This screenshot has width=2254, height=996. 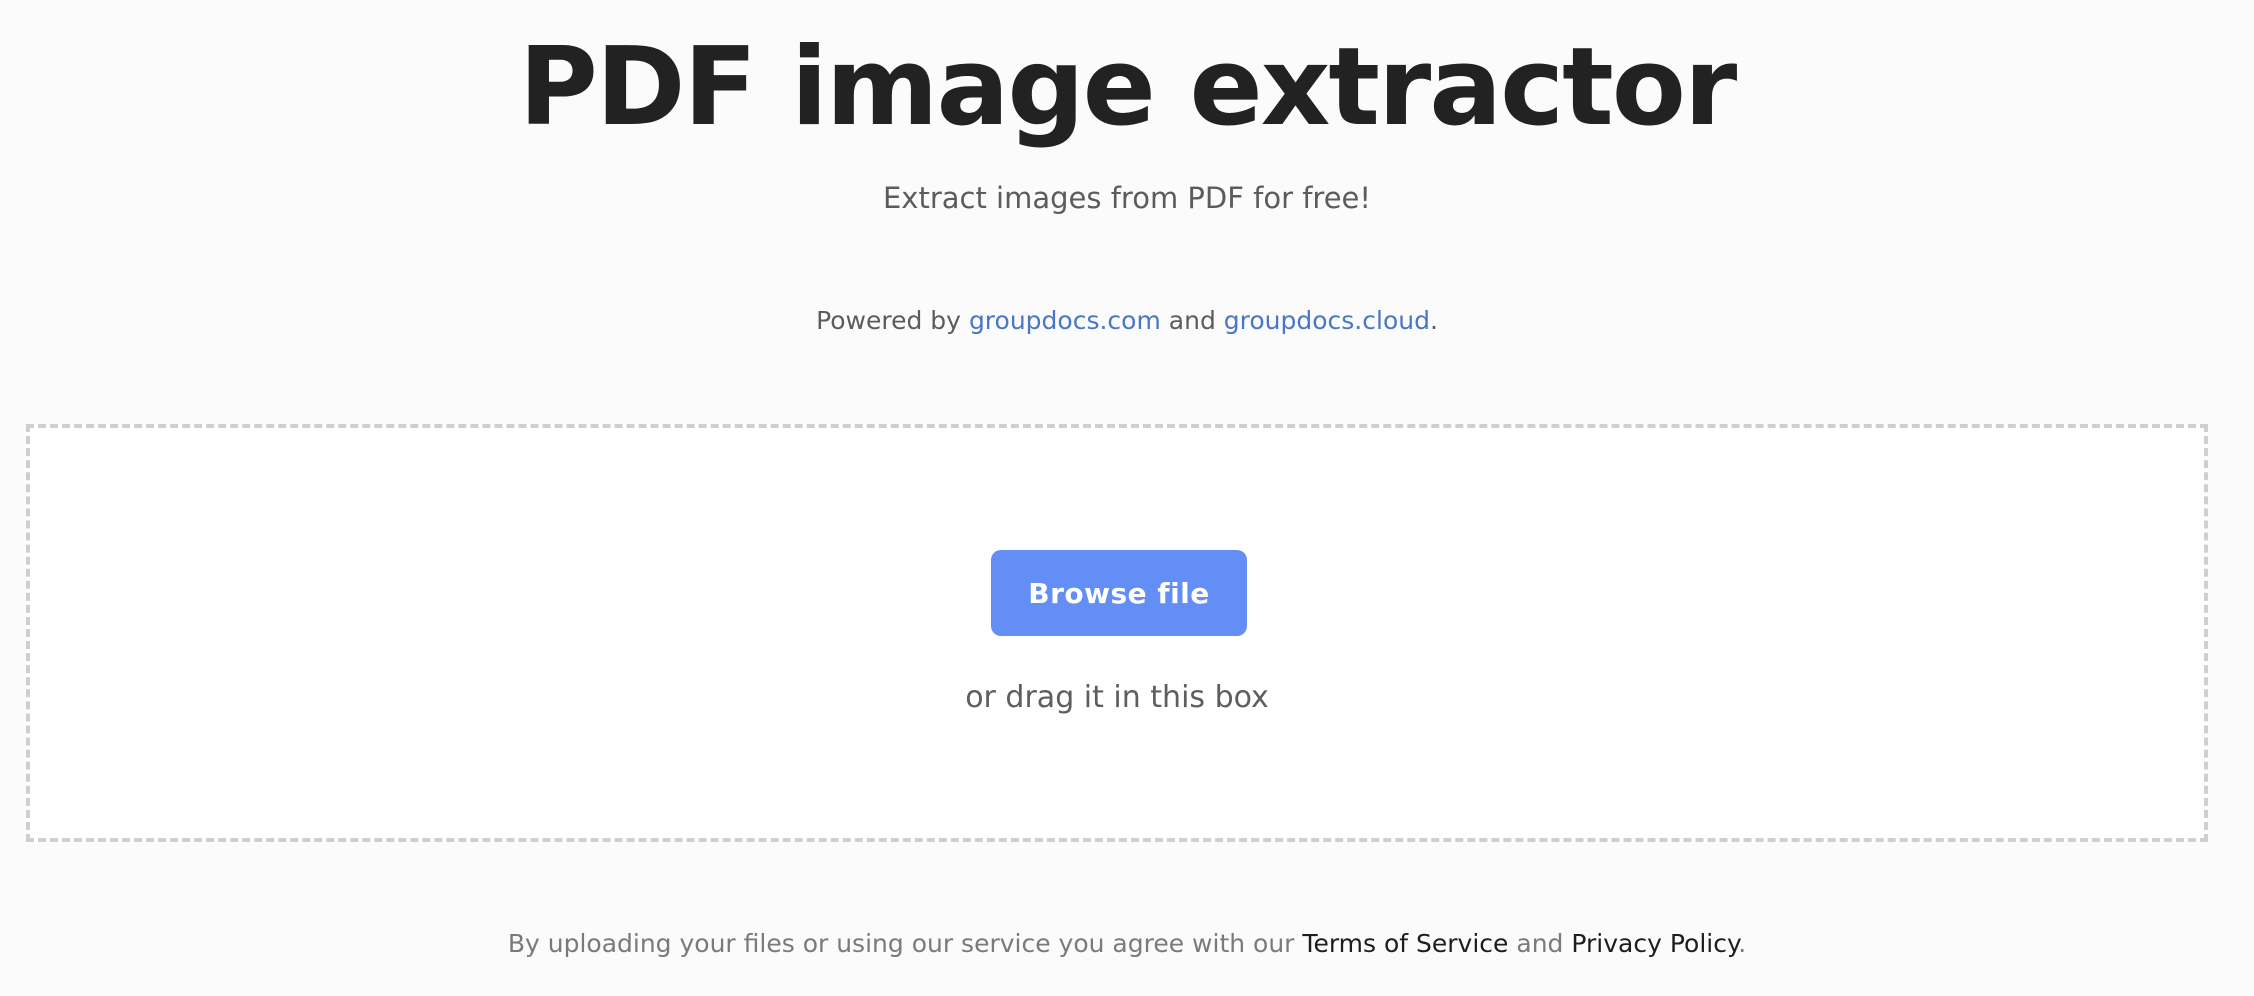 What do you see at coordinates (1128, 87) in the screenshot?
I see `page-title: PDF image extractor` at bounding box center [1128, 87].